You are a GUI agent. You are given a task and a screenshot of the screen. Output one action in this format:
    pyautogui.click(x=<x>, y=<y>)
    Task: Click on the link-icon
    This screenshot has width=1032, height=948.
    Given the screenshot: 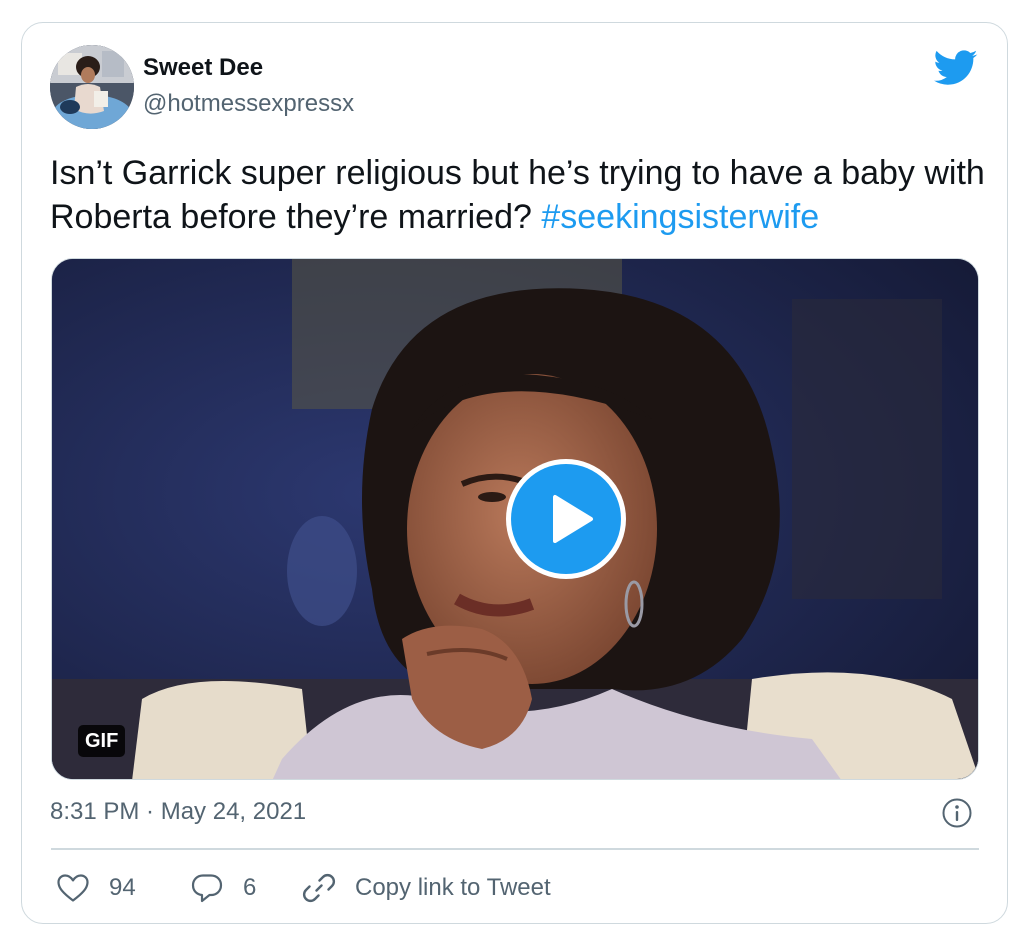 What is the action you would take?
    pyautogui.click(x=319, y=888)
    